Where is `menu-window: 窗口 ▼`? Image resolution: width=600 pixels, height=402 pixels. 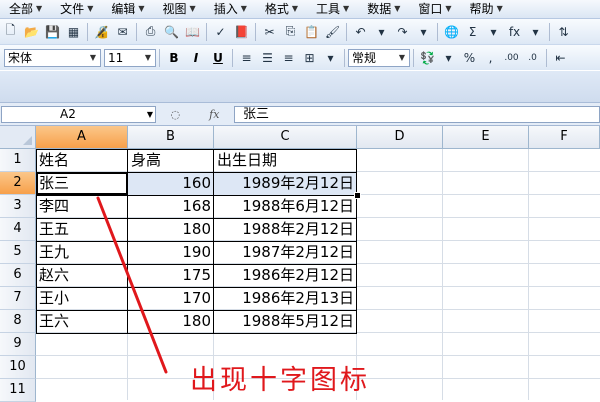
menu-window: 窗口 ▼ is located at coordinates (434, 9).